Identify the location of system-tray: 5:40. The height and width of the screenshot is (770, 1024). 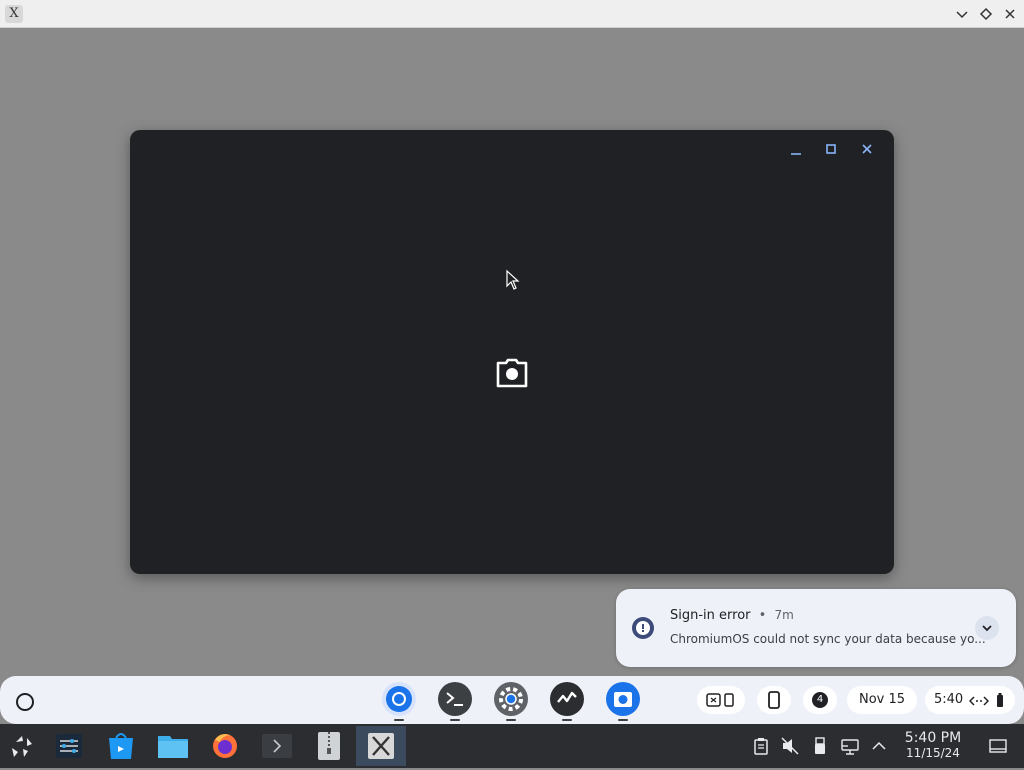
(970, 700).